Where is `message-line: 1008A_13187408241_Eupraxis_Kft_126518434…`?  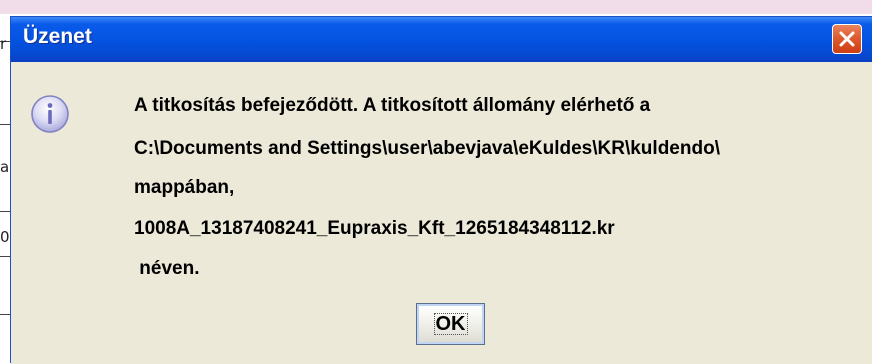 message-line: 1008A_13187408241_Eupraxis_Kft_126518434… is located at coordinates (374, 228).